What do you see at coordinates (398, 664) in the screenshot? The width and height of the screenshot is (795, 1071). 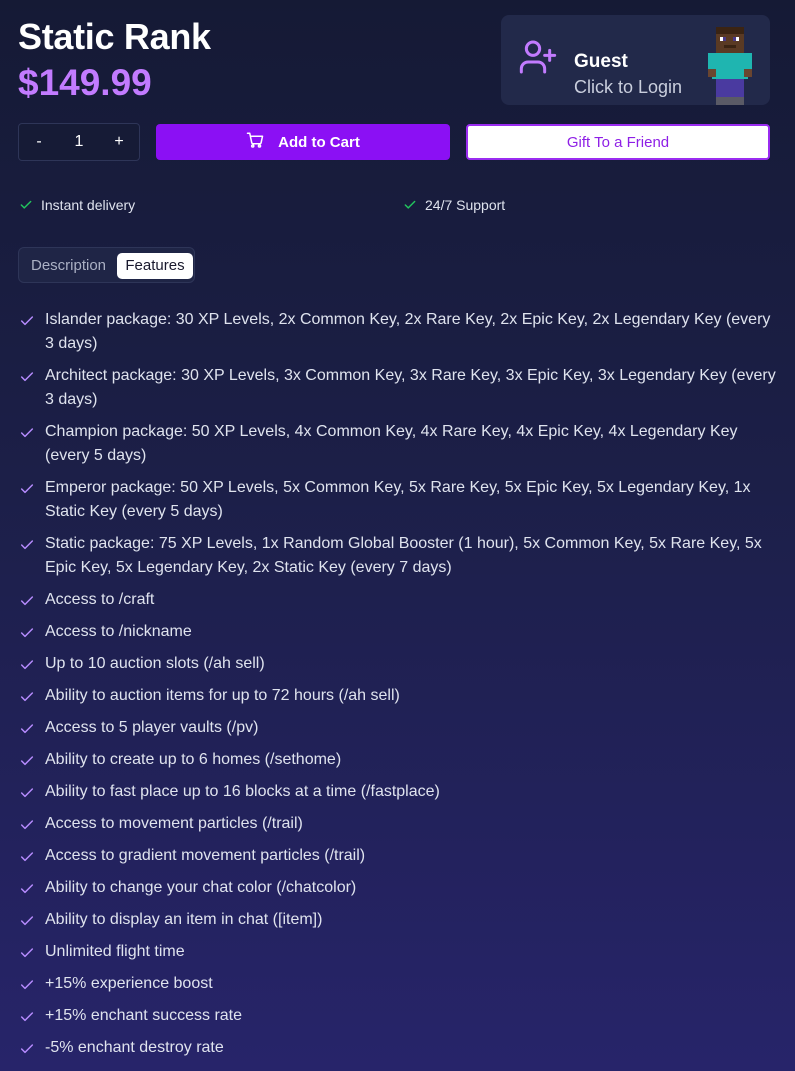 I see `feature-item: Up to 10 auction slots (/ah sell)` at bounding box center [398, 664].